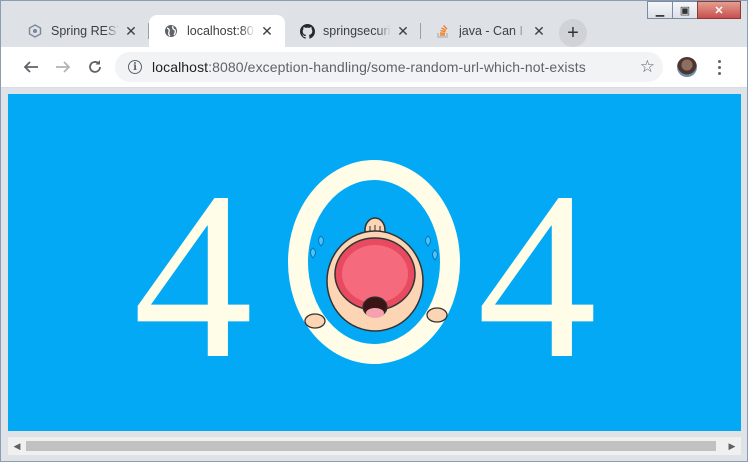  Describe the element at coordinates (443, 31) in the screenshot. I see `stackoverflow-icon` at that location.